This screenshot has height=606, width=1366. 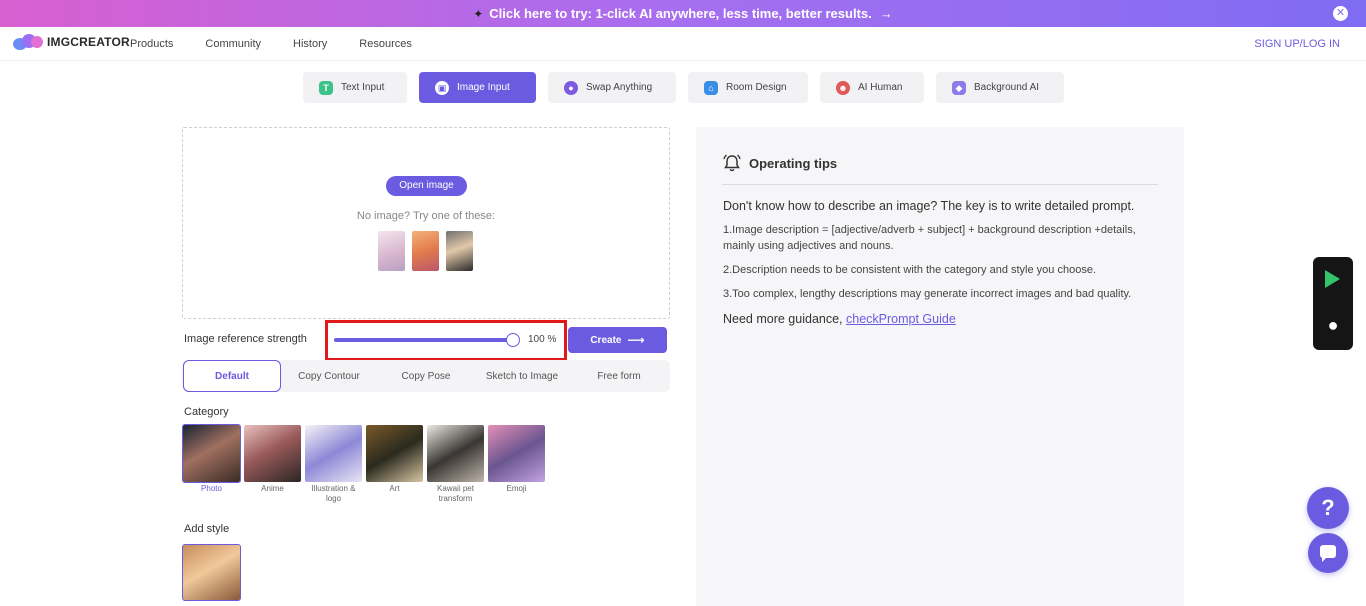 I want to click on tab-image-input: ▣ Image Input, so click(x=477, y=87).